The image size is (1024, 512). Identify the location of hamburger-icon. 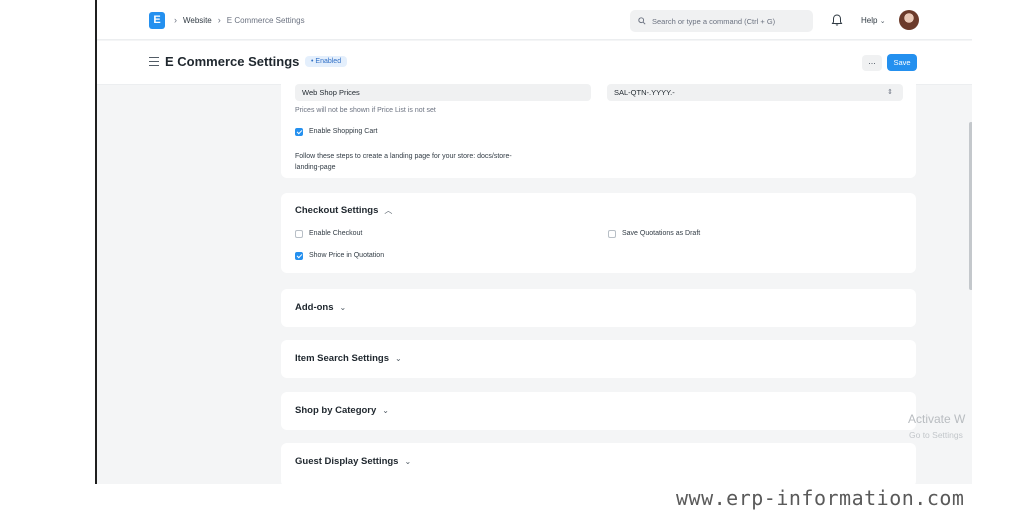
(154, 61).